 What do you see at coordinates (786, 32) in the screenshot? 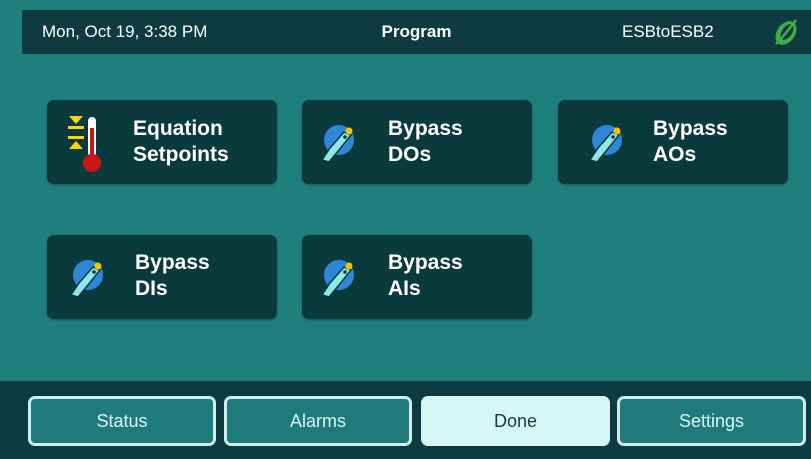
I see `leaf-logo-icon` at bounding box center [786, 32].